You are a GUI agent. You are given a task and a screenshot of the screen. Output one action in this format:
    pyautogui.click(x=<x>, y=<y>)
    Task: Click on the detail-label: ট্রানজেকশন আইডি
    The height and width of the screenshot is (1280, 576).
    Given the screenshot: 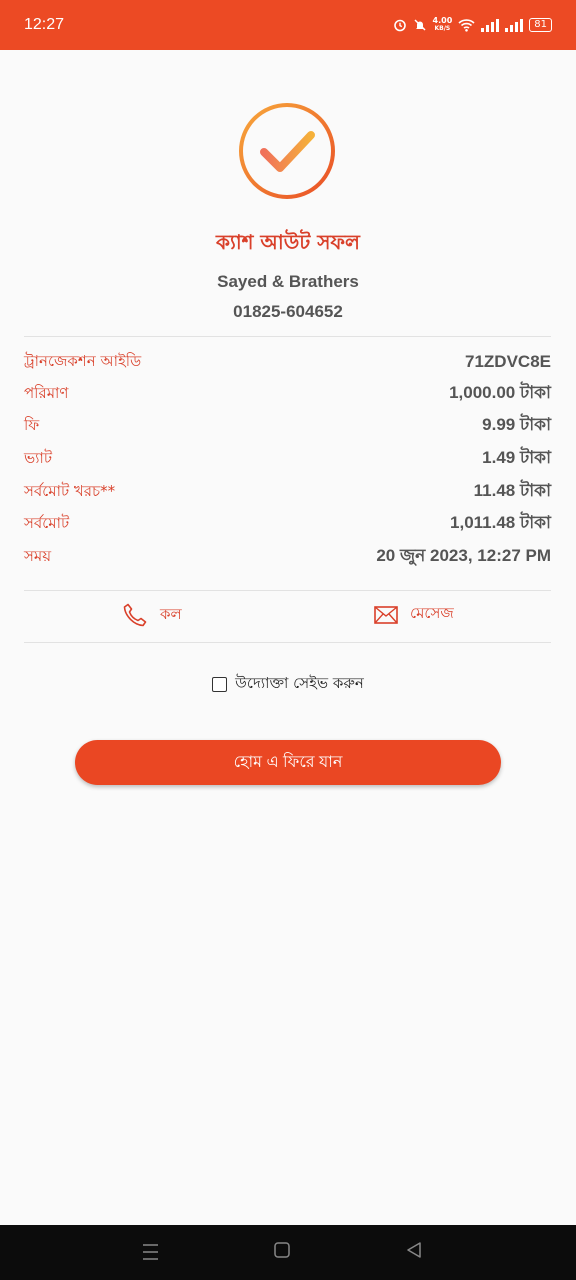 What is the action you would take?
    pyautogui.click(x=83, y=360)
    